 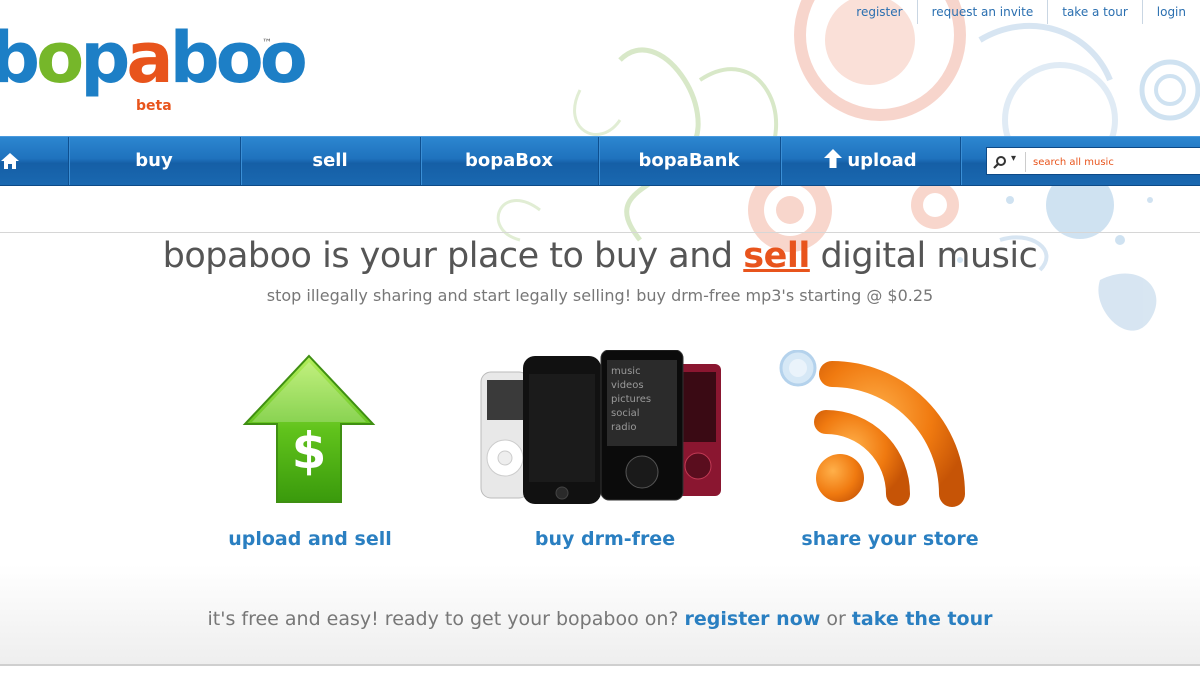 I want to click on login-link: login, so click(x=1170, y=12).